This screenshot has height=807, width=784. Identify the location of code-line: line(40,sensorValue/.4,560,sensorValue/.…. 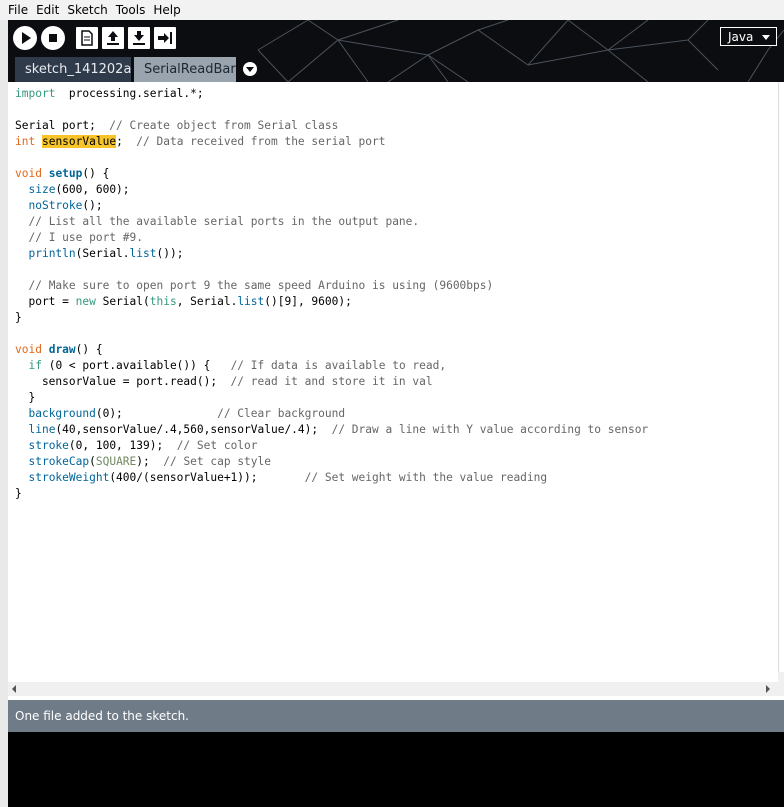
(331, 430).